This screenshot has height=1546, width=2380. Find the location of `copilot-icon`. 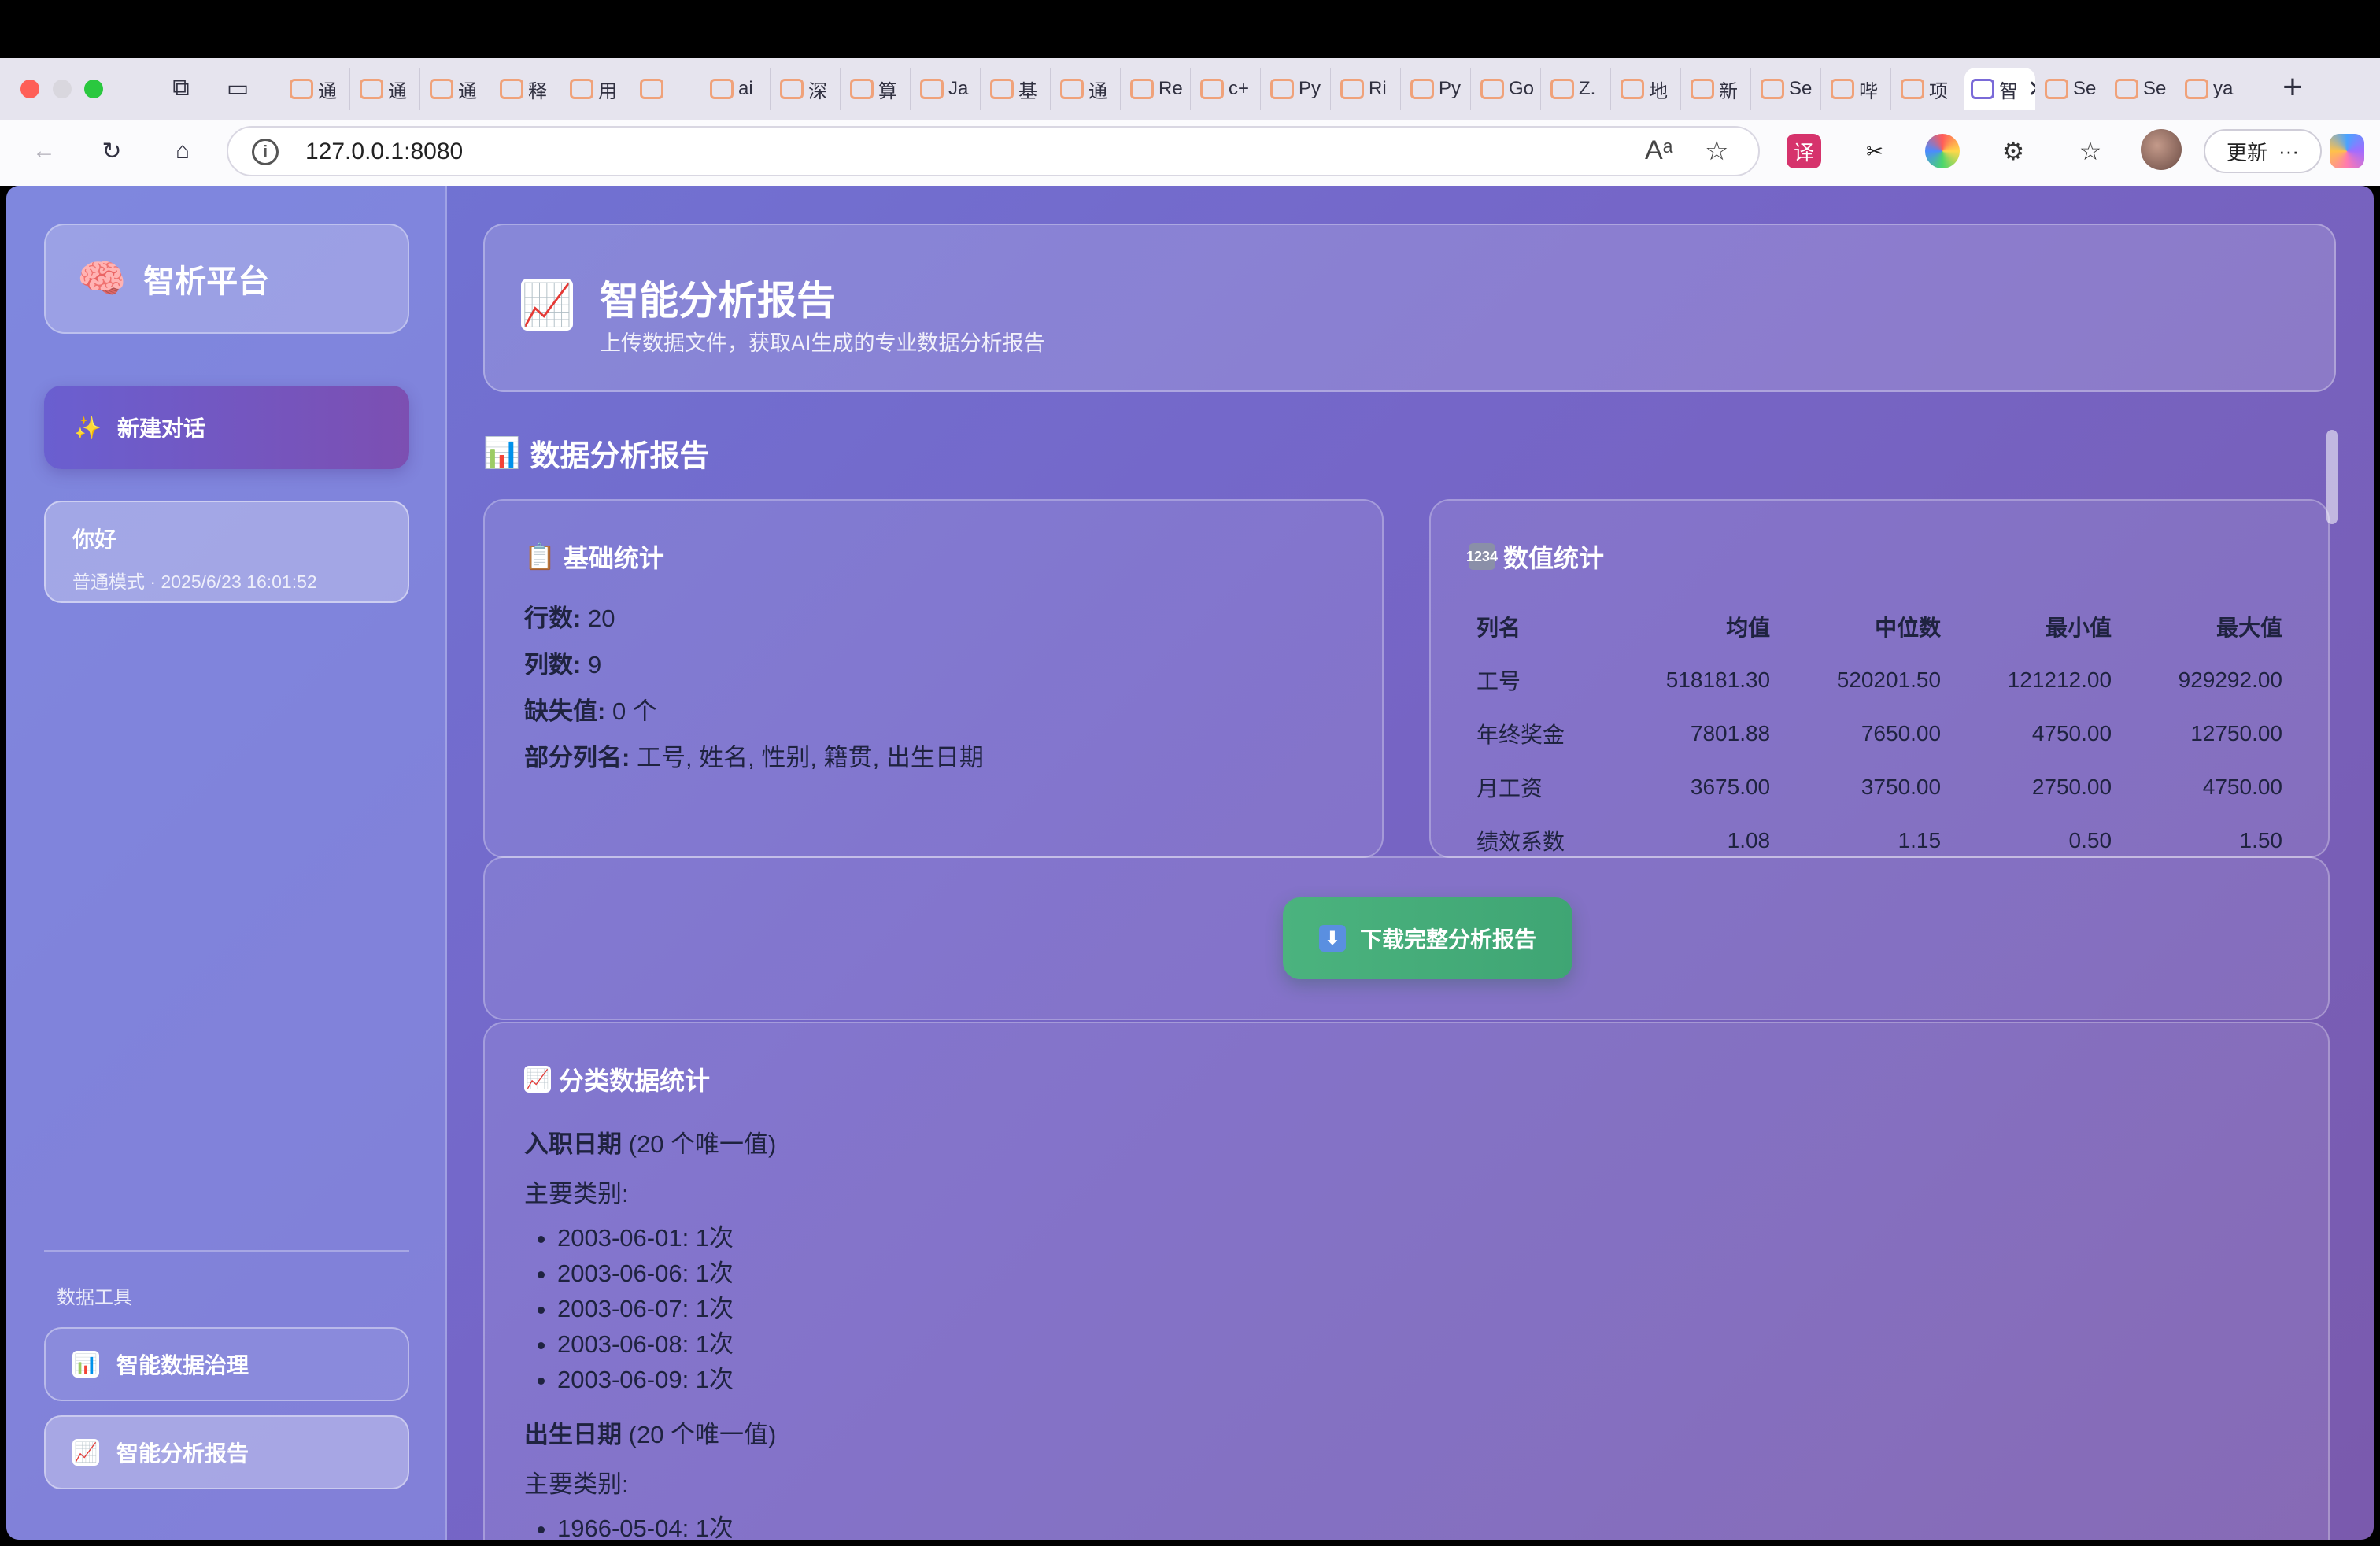

copilot-icon is located at coordinates (2347, 151).